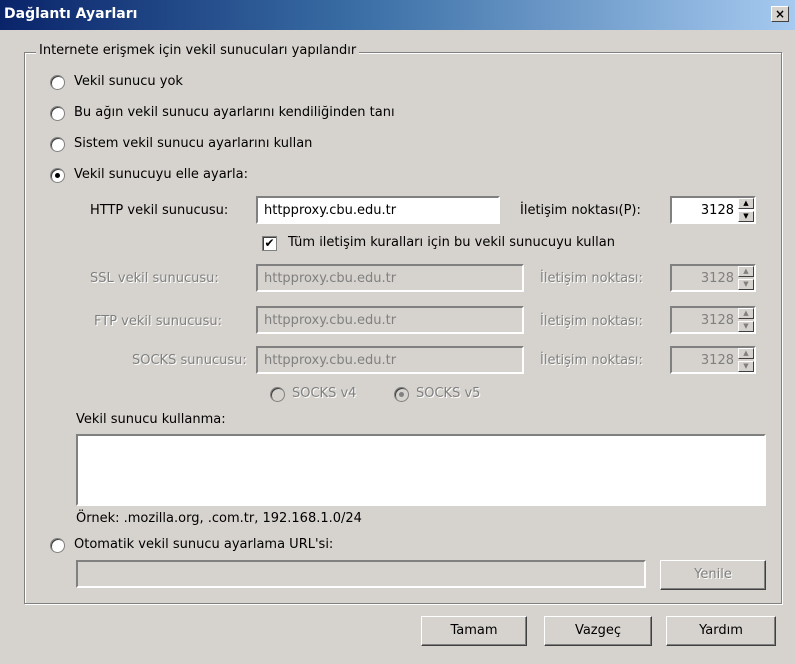  What do you see at coordinates (57, 144) in the screenshot?
I see `radio-system-proxy` at bounding box center [57, 144].